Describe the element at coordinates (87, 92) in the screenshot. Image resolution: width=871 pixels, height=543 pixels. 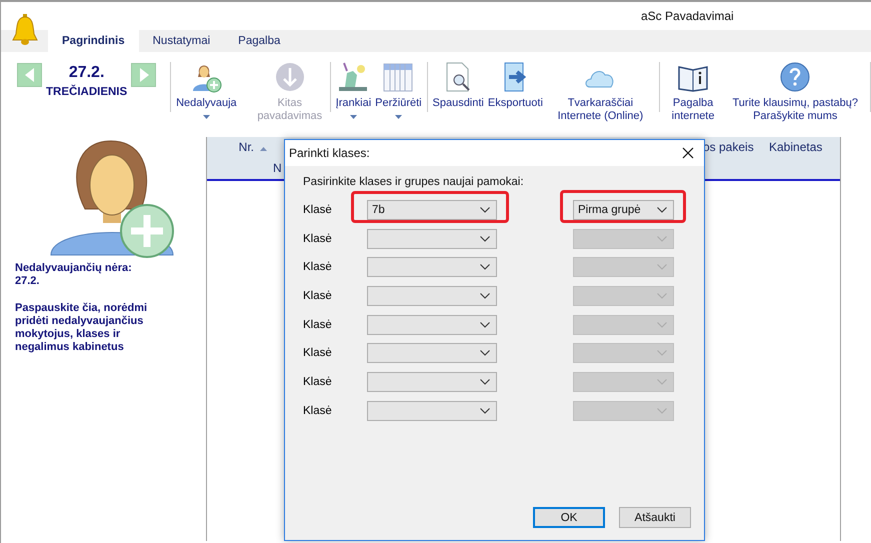
I see `weekday-label: TREČIADIENIS` at that location.